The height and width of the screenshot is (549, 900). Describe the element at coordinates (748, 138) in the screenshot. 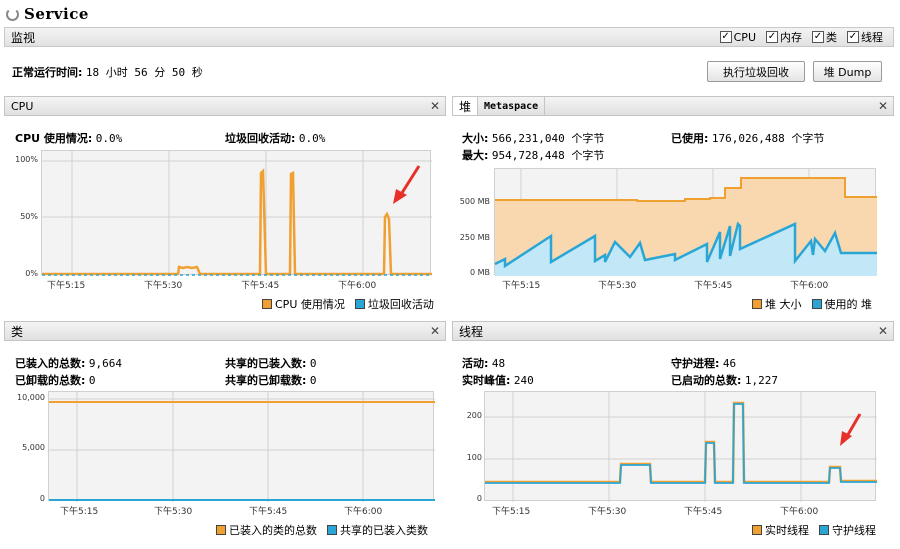

I see `heap-used-stat: 已使用: 176,026,488 个字节` at that location.